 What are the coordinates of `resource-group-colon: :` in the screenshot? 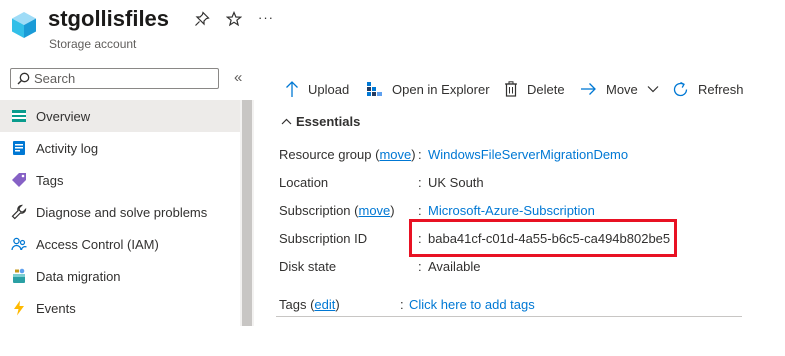 It's located at (420, 154).